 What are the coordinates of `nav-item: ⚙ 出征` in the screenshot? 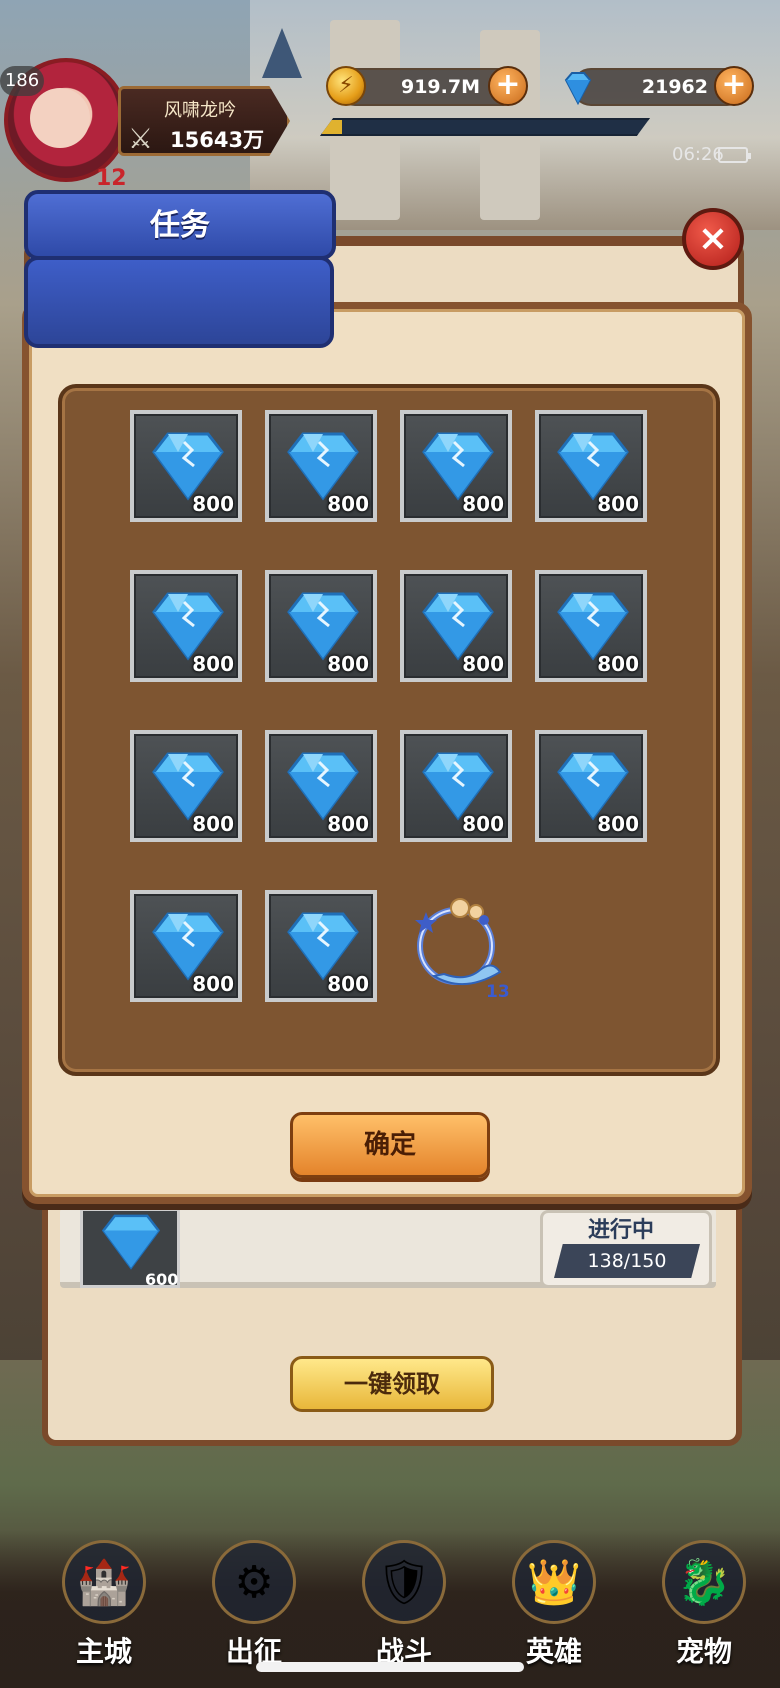 It's located at (252, 1605).